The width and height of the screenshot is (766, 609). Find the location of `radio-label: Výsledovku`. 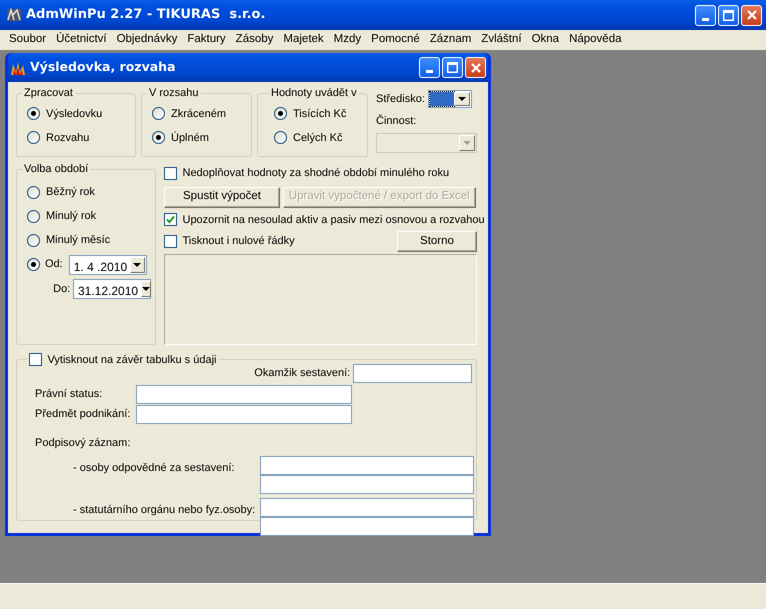

radio-label: Výsledovku is located at coordinates (74, 114).